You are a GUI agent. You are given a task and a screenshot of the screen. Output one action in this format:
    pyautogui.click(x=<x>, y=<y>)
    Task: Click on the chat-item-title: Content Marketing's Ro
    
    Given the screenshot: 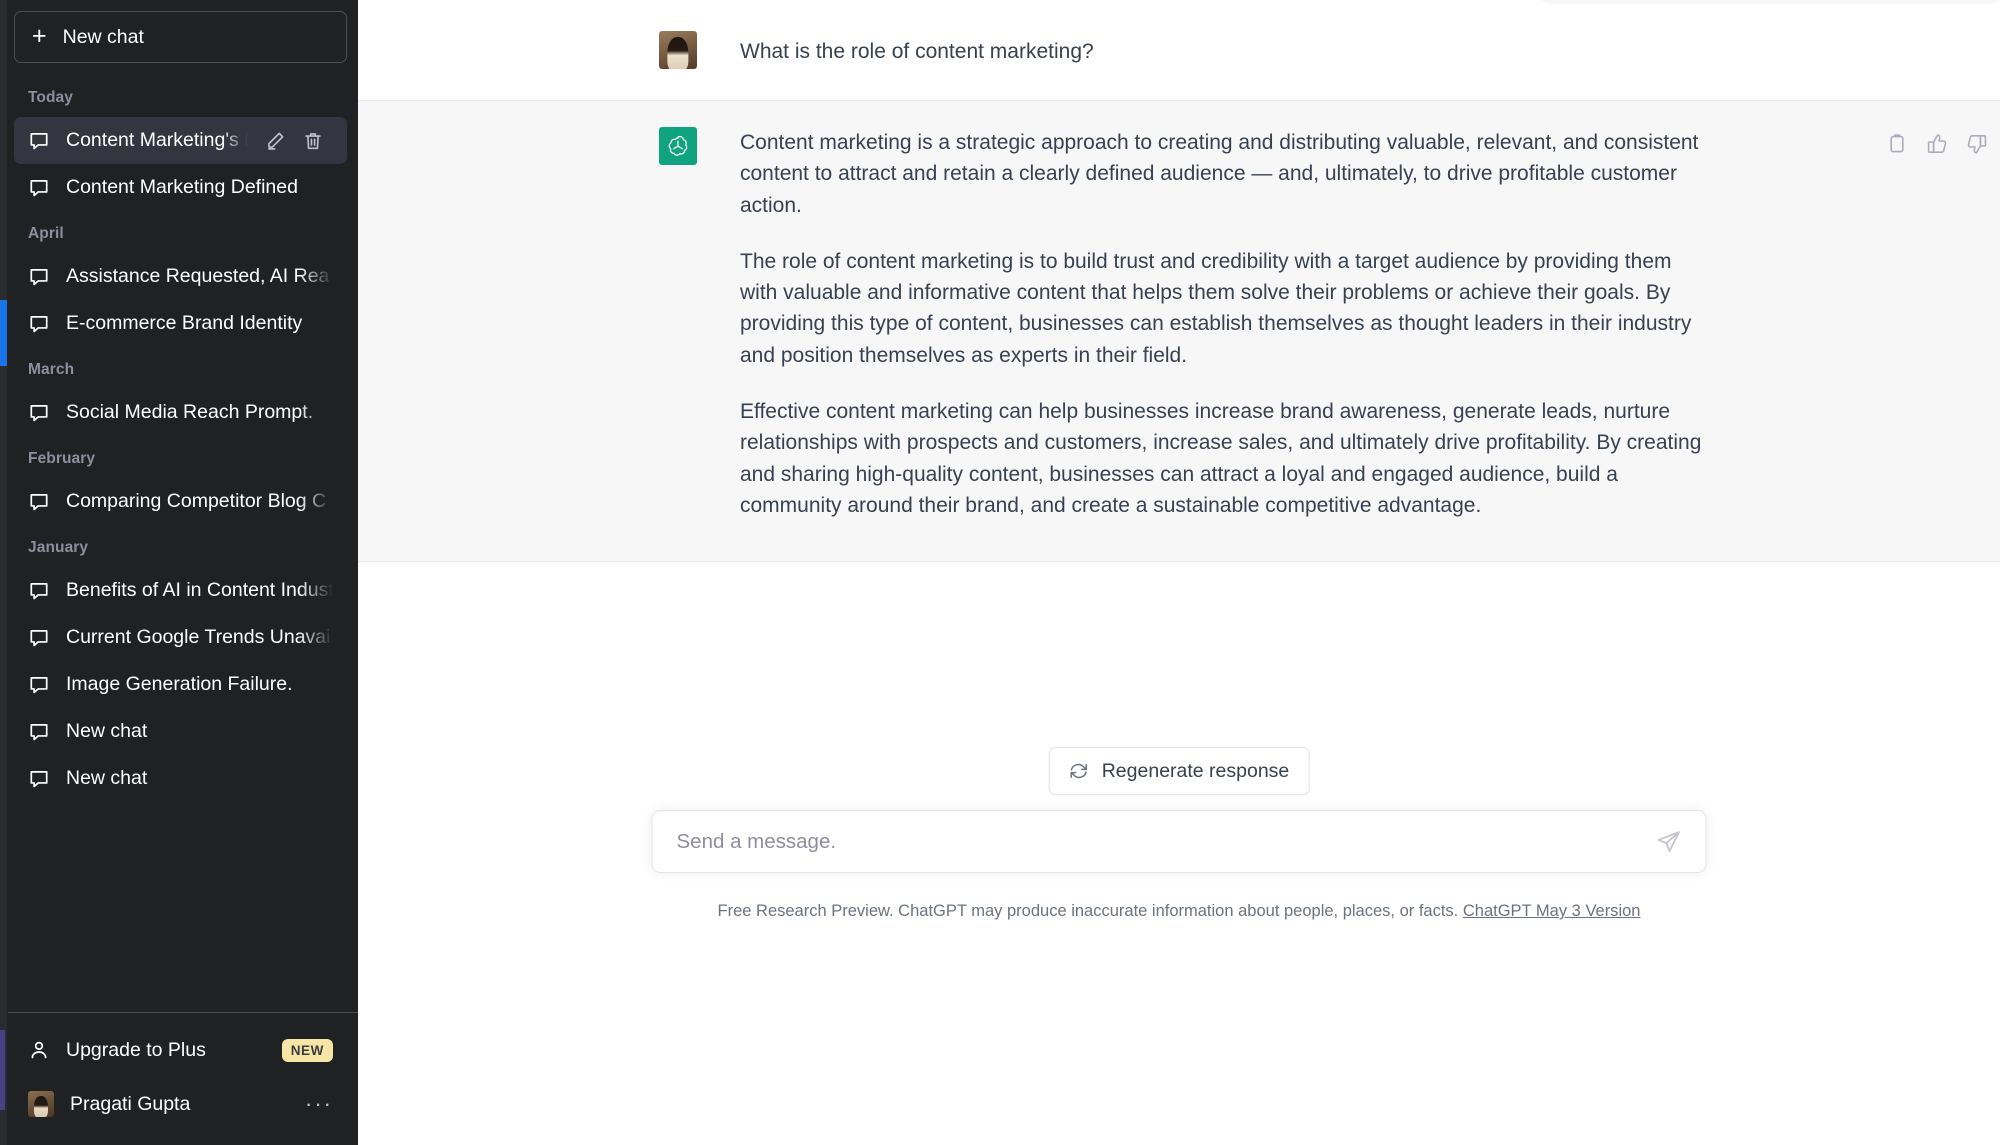 What is the action you would take?
    pyautogui.click(x=157, y=140)
    